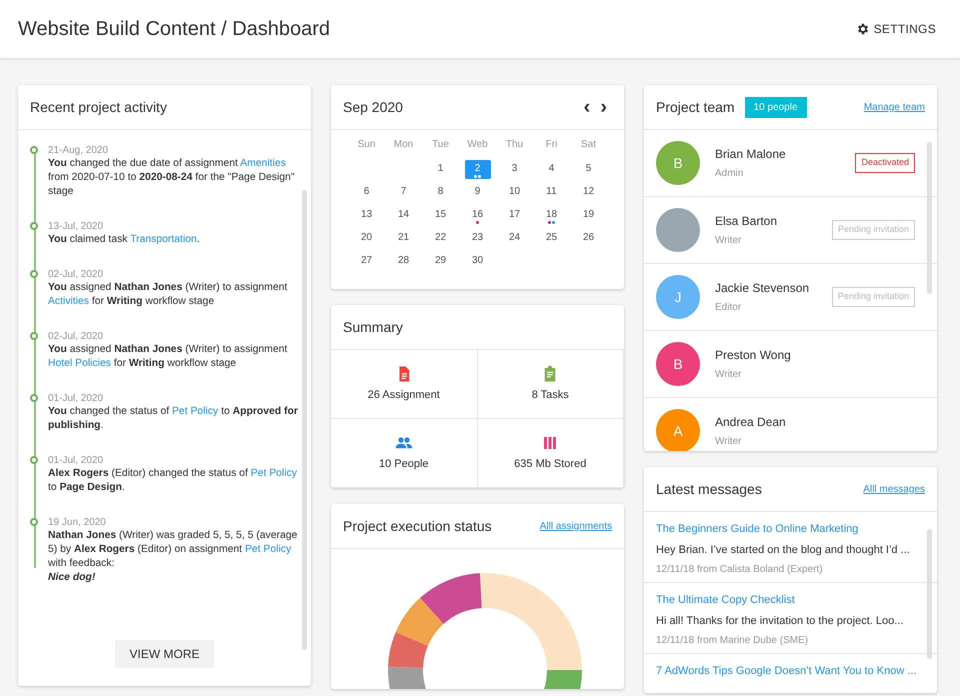  I want to click on previous-month-button: ‹, so click(587, 107).